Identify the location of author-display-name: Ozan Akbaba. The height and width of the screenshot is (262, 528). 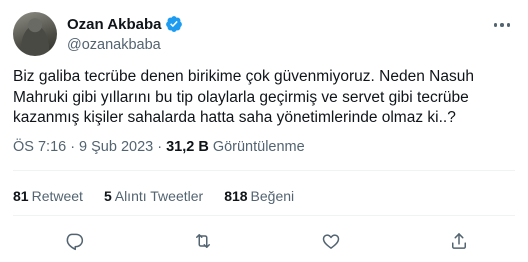
(114, 24).